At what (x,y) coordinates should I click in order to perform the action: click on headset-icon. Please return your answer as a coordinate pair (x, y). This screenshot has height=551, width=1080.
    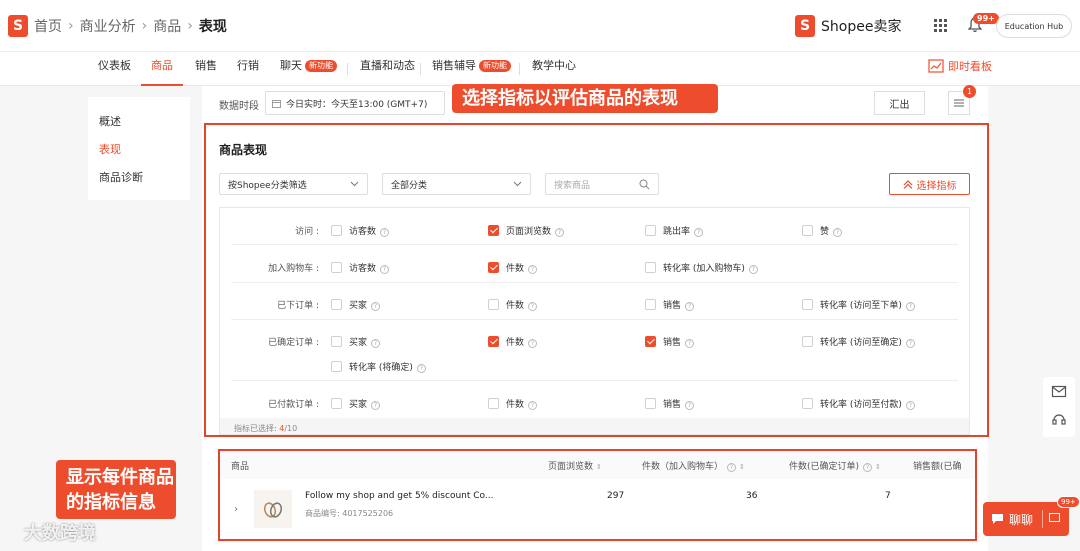
    Looking at the image, I should click on (1059, 419).